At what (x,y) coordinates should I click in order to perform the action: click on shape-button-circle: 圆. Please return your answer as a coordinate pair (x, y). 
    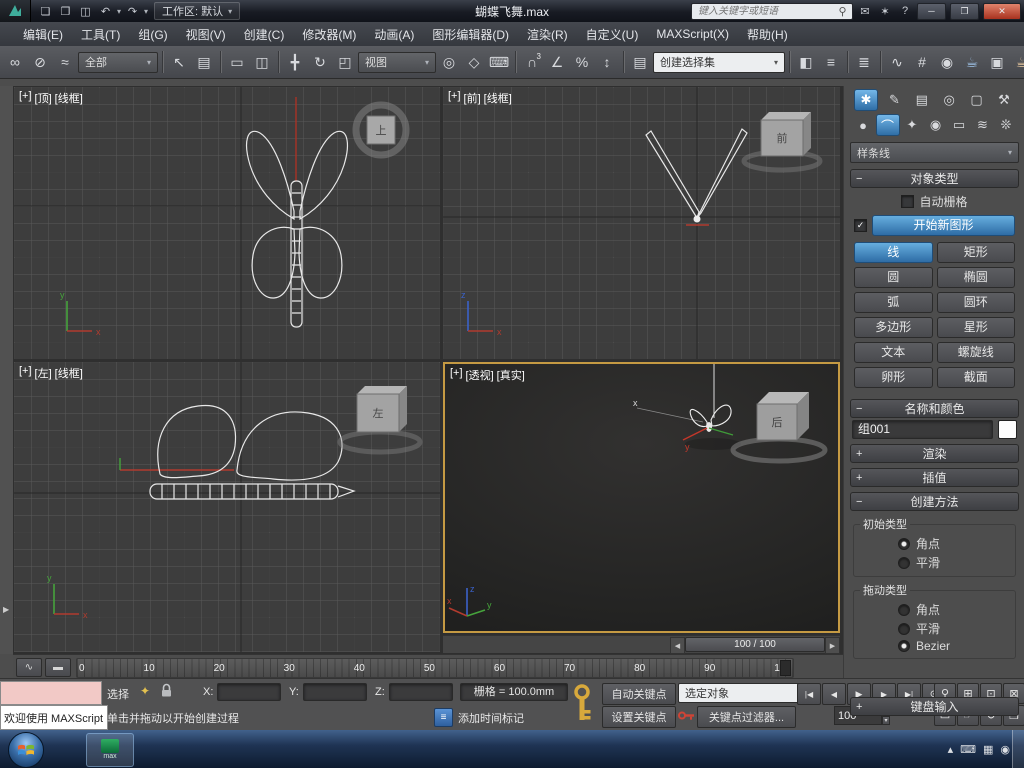
    Looking at the image, I should click on (893, 277).